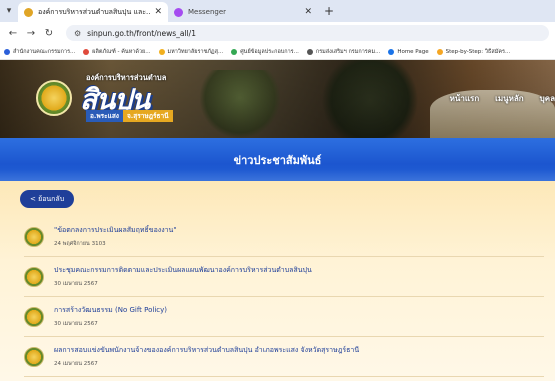 This screenshot has width=555, height=381. I want to click on district-label: อ.พระแสง, so click(104, 116).